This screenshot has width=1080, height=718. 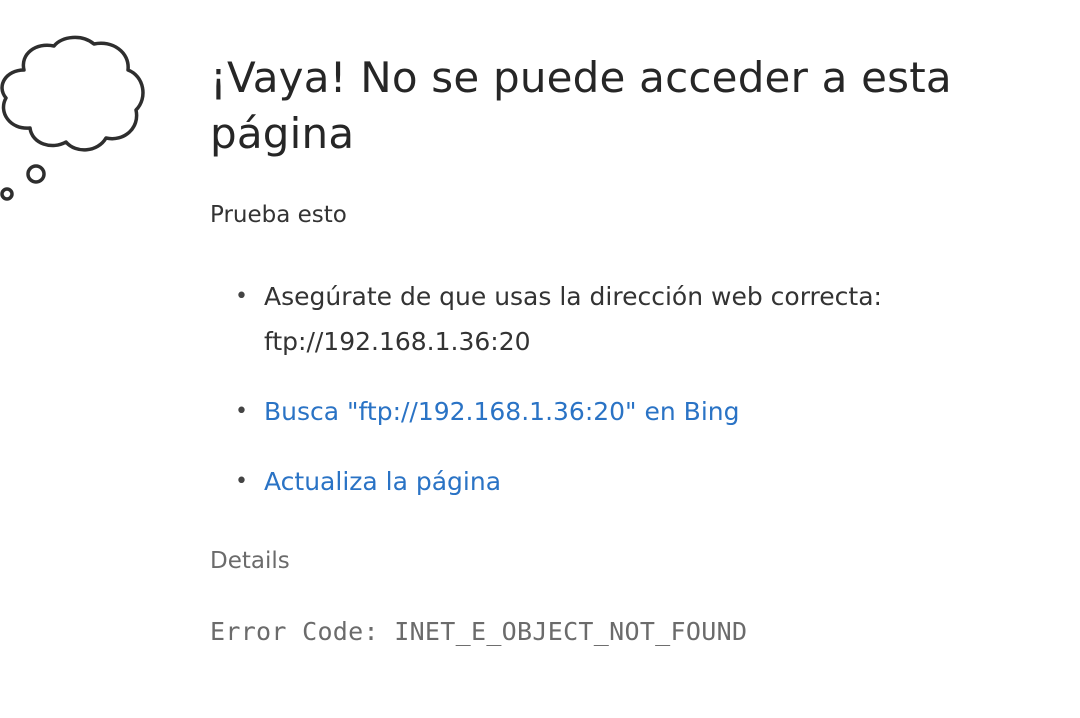 What do you see at coordinates (382, 481) in the screenshot?
I see `refresh-page-link: Actualiza la página` at bounding box center [382, 481].